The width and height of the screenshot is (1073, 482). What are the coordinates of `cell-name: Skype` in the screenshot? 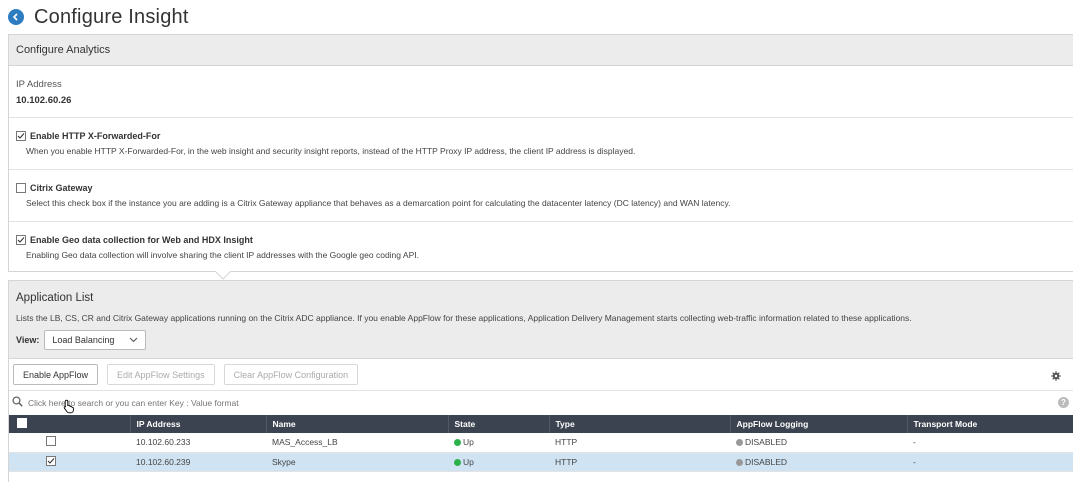 It's located at (357, 462).